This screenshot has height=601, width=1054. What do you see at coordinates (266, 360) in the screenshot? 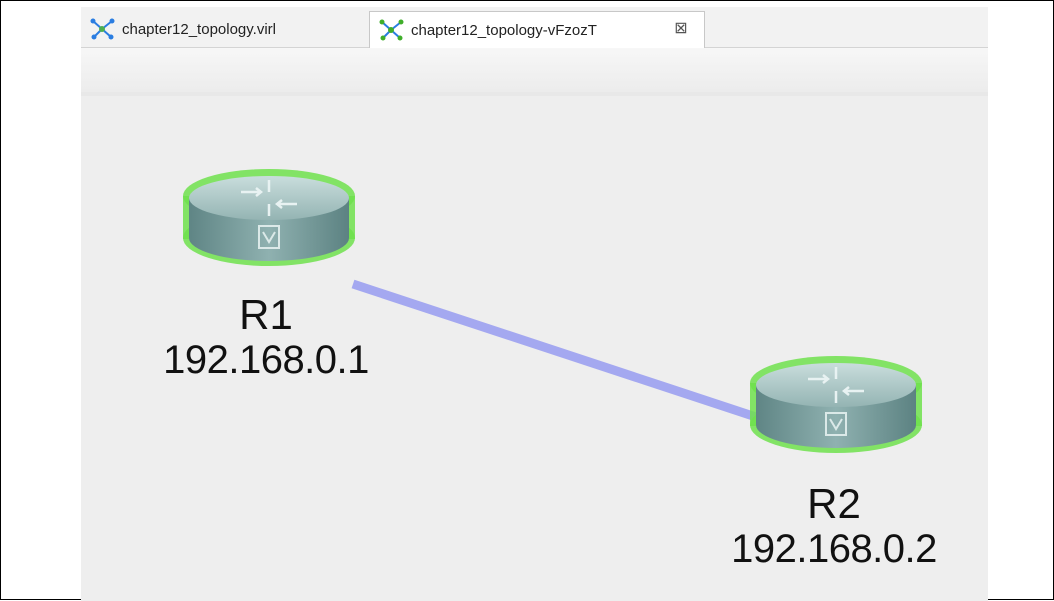
I see `node-ip-address: 192.168.0.1` at bounding box center [266, 360].